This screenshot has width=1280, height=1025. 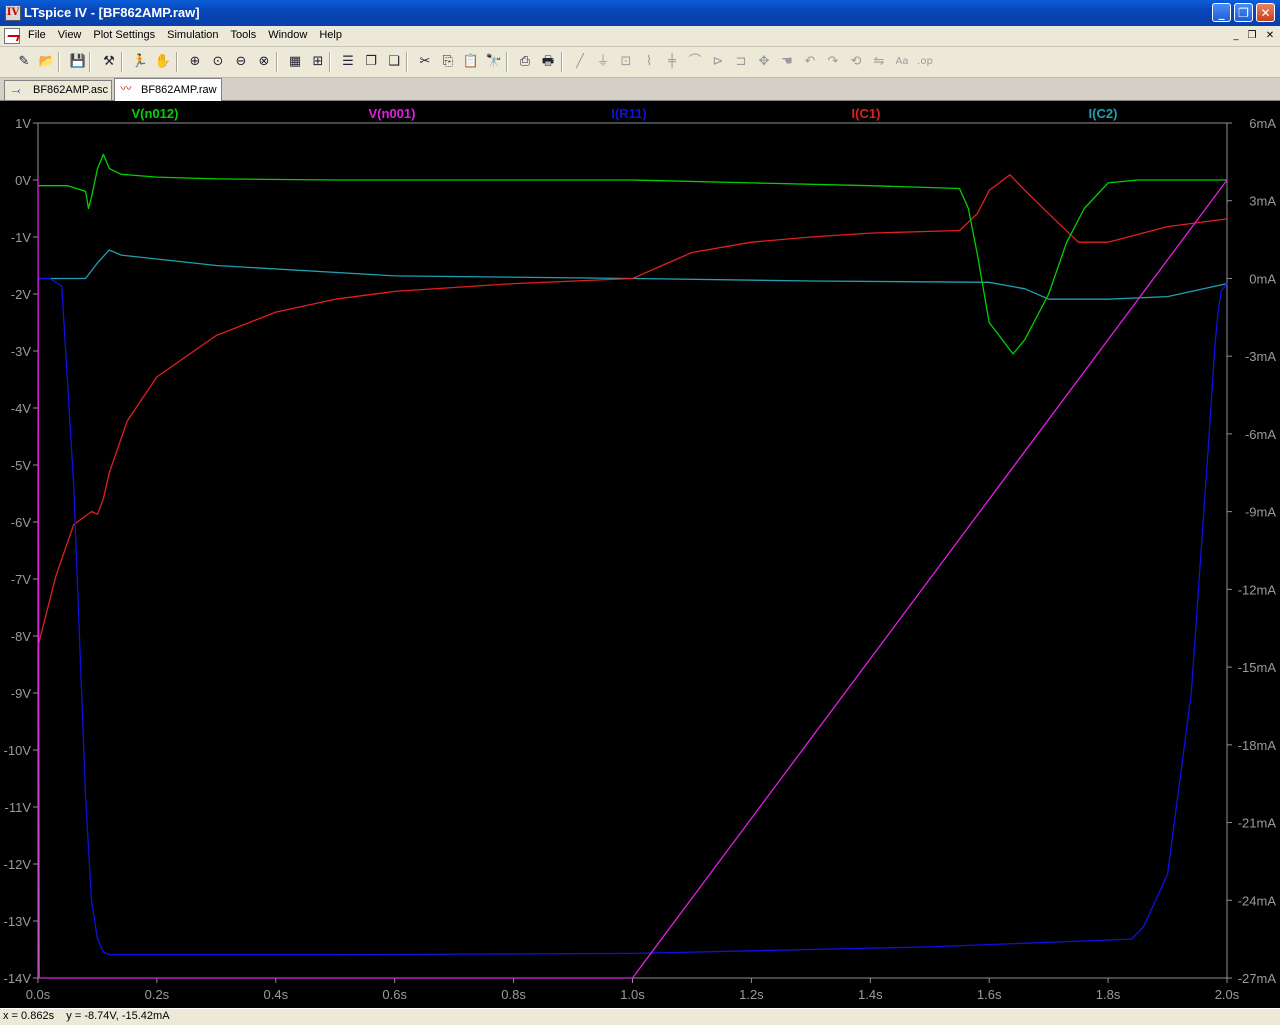 I want to click on cursor-readout: x = 0.862s y = -8.74V, -15.42mA, so click(x=86, y=1016).